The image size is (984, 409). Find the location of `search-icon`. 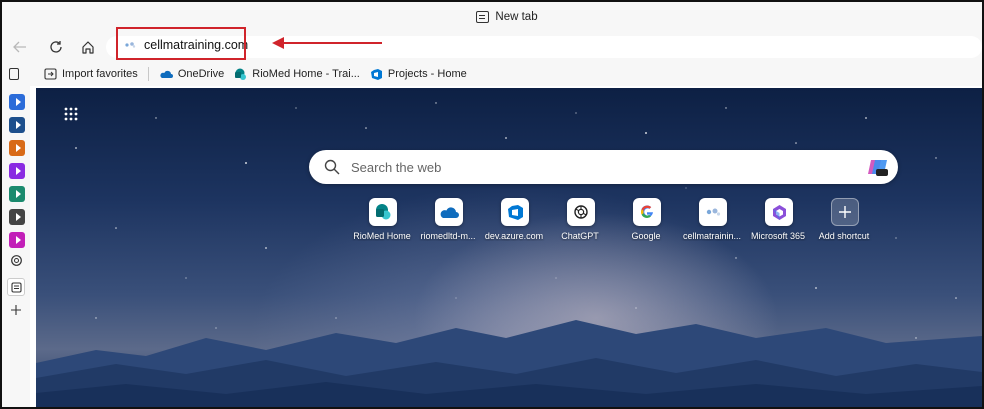

search-icon is located at coordinates (332, 167).